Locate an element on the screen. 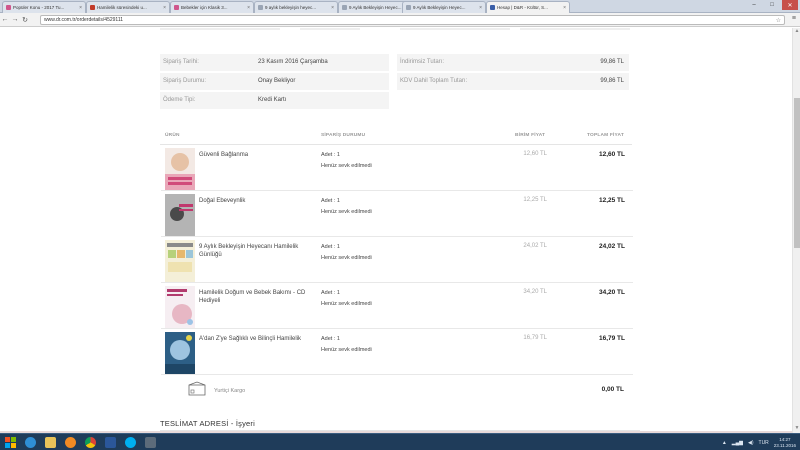 This screenshot has height=450, width=800. clock: 14:27 23.11.2016 is located at coordinates (785, 443).